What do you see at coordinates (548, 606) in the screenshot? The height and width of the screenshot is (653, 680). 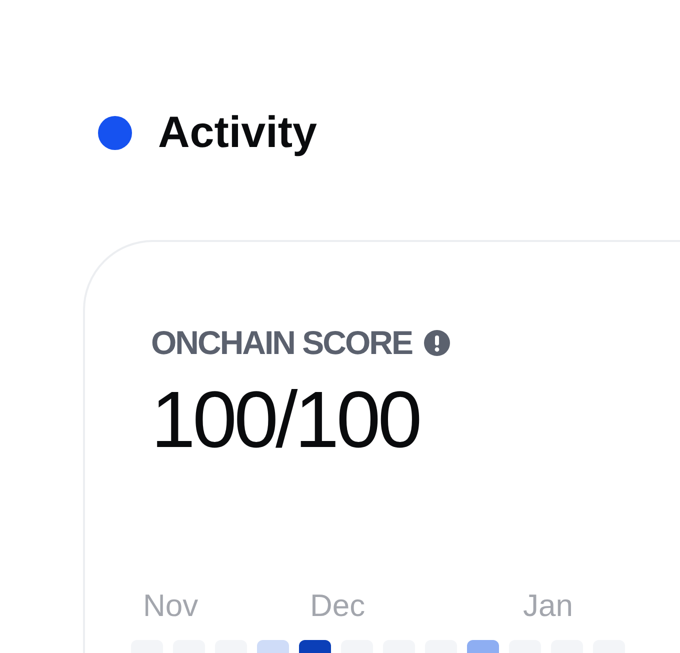 I see `month-label: Jan` at bounding box center [548, 606].